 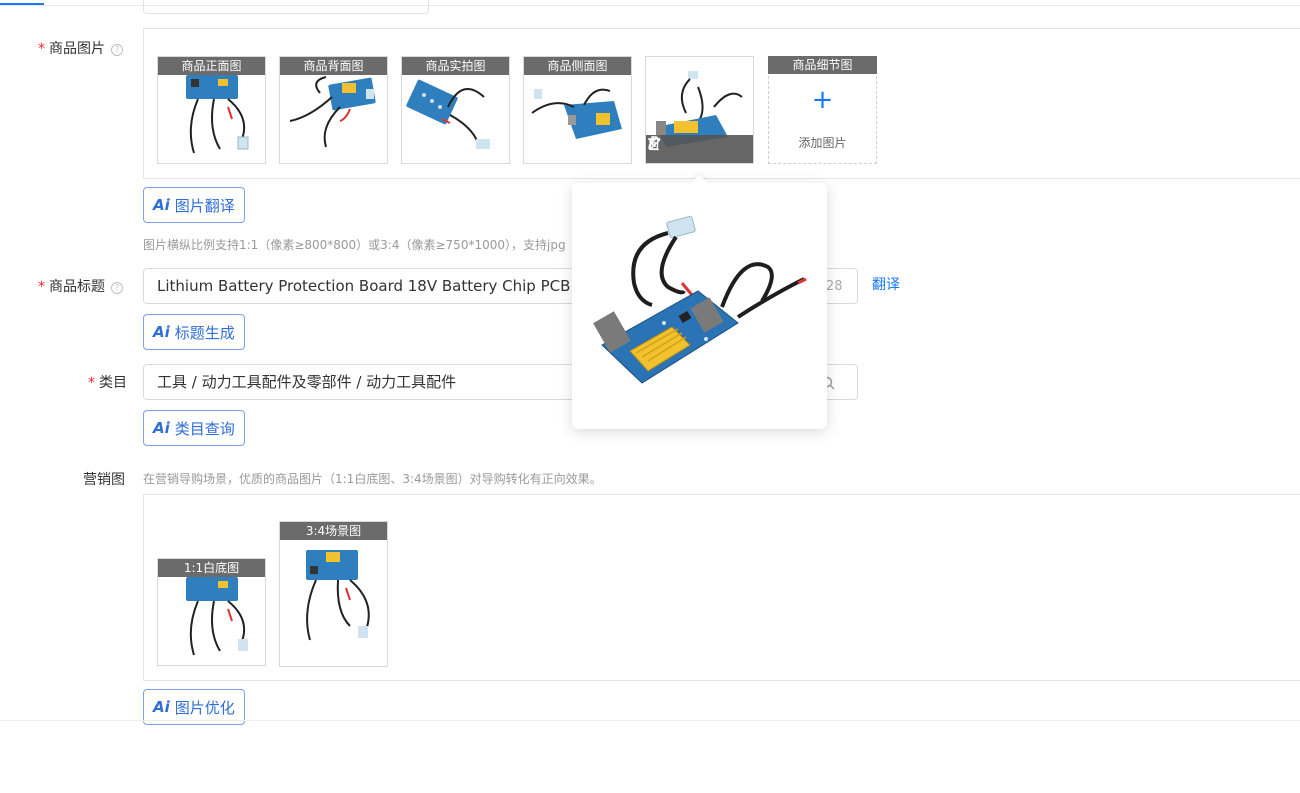 I want to click on slot-caption: 1:1白底图, so click(x=211, y=568).